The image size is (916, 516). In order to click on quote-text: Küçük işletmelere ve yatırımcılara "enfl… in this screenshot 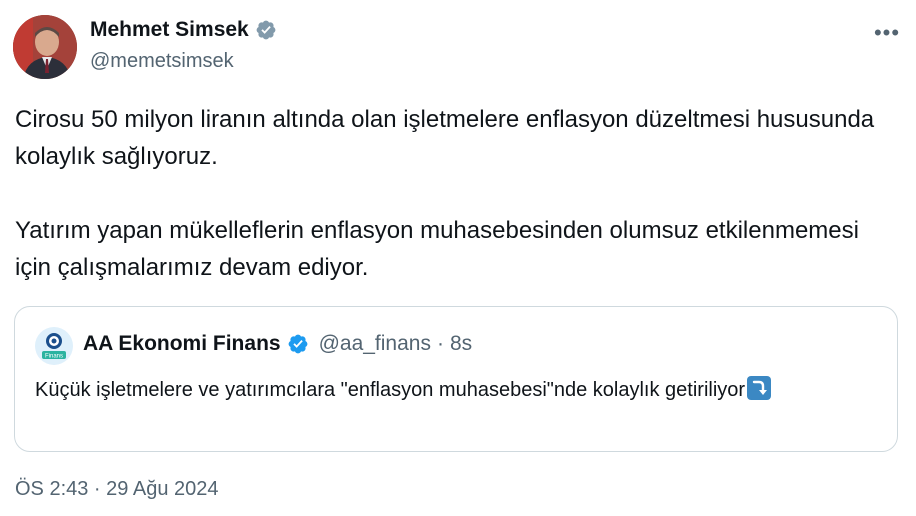, I will do `click(460, 390)`.